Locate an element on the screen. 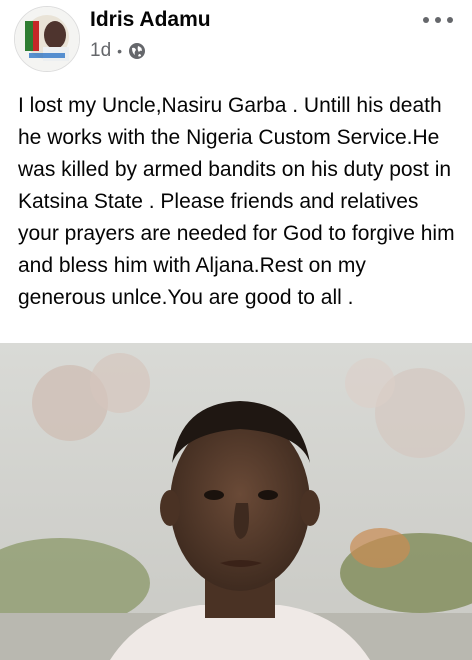 The image size is (472, 660). more-options-icon is located at coordinates (438, 20).